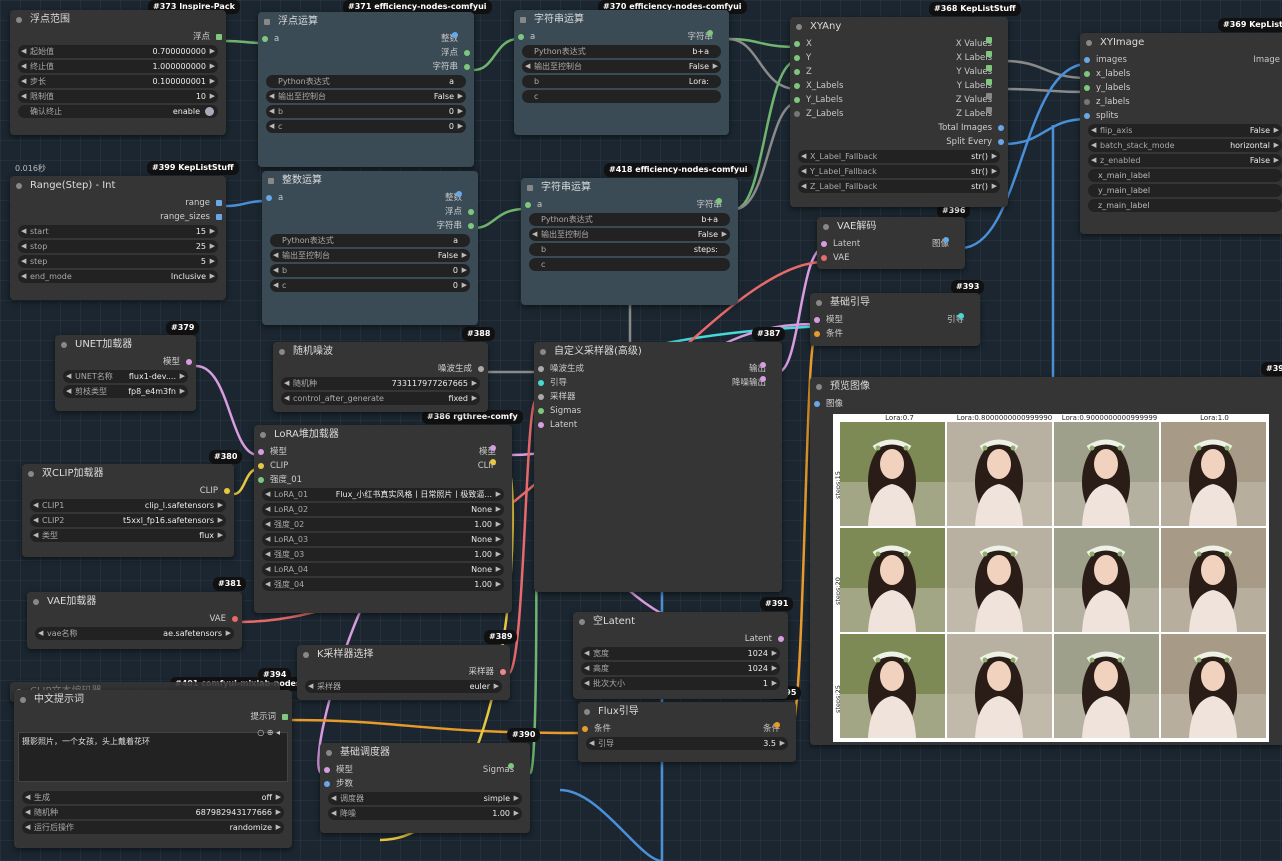 This screenshot has width=1282, height=861. I want to click on output-slot: Split Every, so click(899, 142).